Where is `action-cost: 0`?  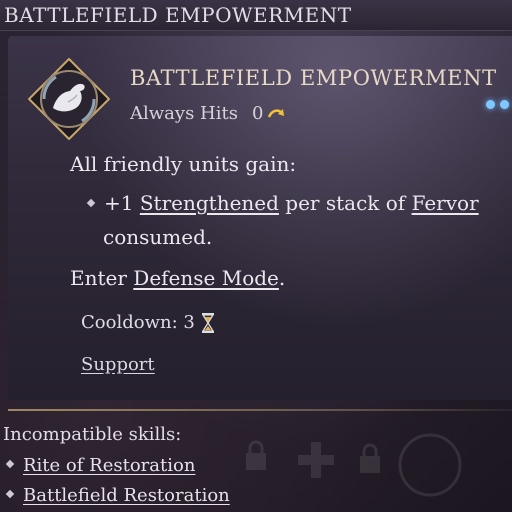
action-cost: 0 is located at coordinates (268, 113).